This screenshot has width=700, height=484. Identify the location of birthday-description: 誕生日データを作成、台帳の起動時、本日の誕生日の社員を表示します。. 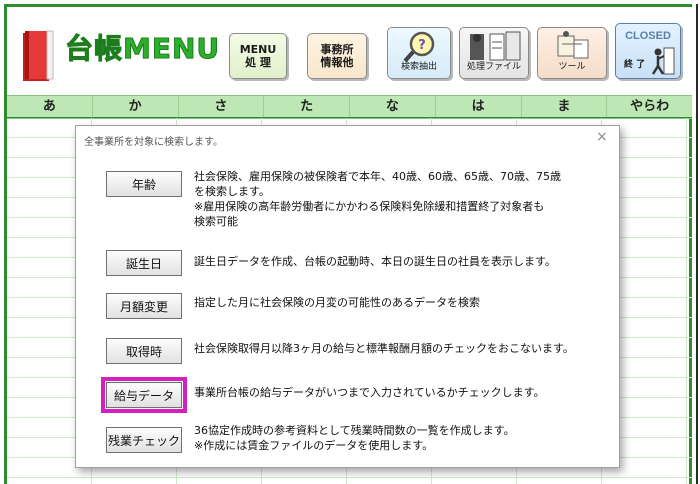
(375, 261).